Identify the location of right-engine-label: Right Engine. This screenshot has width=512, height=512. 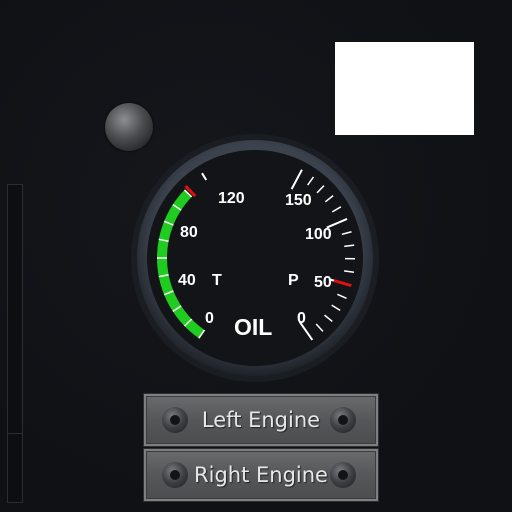
(261, 475).